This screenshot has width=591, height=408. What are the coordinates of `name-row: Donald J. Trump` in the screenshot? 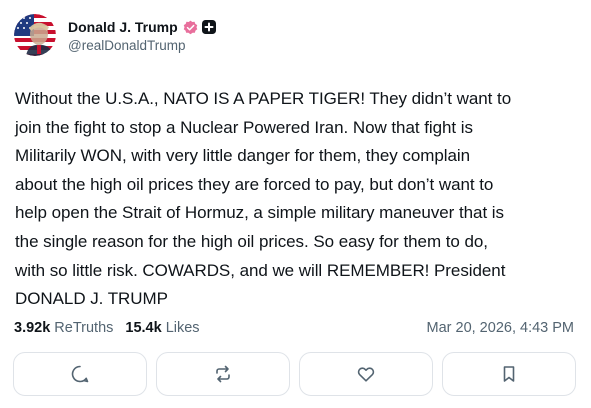 It's located at (142, 27).